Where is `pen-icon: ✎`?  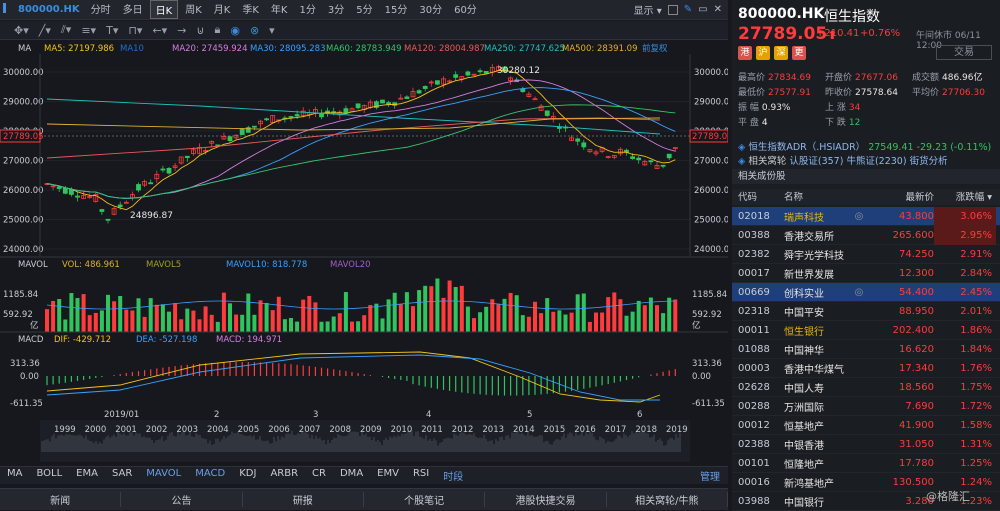
pen-icon: ✎ is located at coordinates (688, 9).